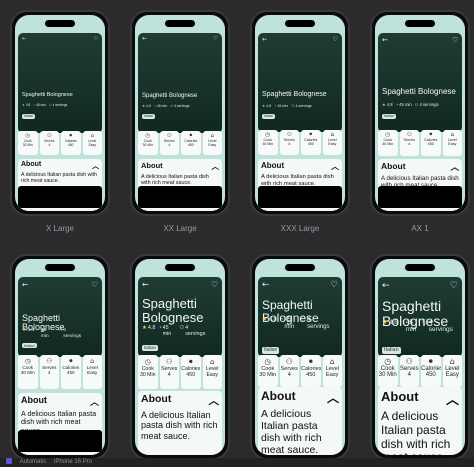  What do you see at coordinates (9, 461) in the screenshot?
I see `selection-indicator` at bounding box center [9, 461].